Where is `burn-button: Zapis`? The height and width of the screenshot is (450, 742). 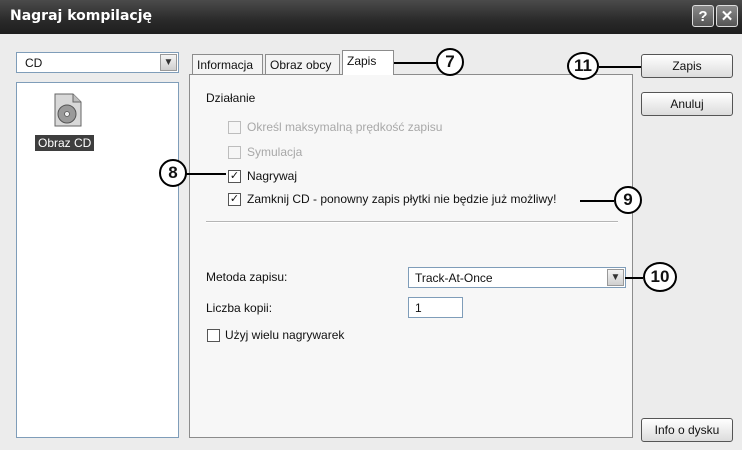
burn-button: Zapis is located at coordinates (687, 66).